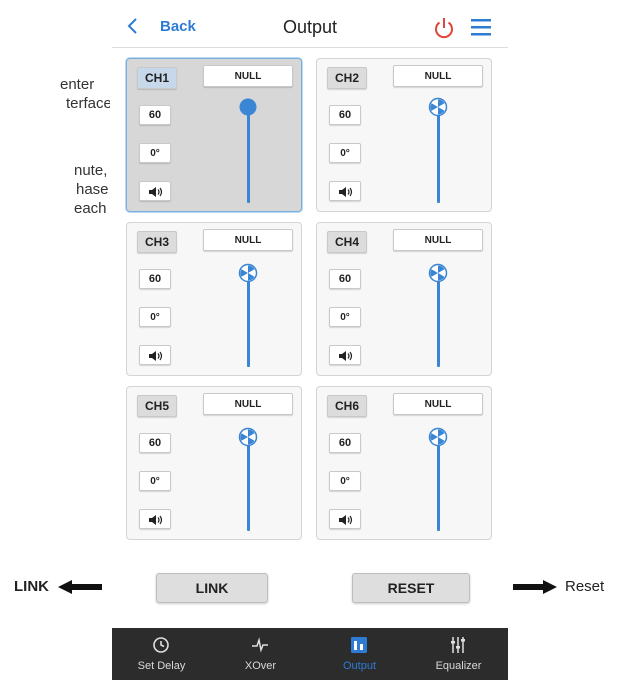 The height and width of the screenshot is (680, 634). Describe the element at coordinates (31, 586) in the screenshot. I see `link-callout-label: LINK` at that location.